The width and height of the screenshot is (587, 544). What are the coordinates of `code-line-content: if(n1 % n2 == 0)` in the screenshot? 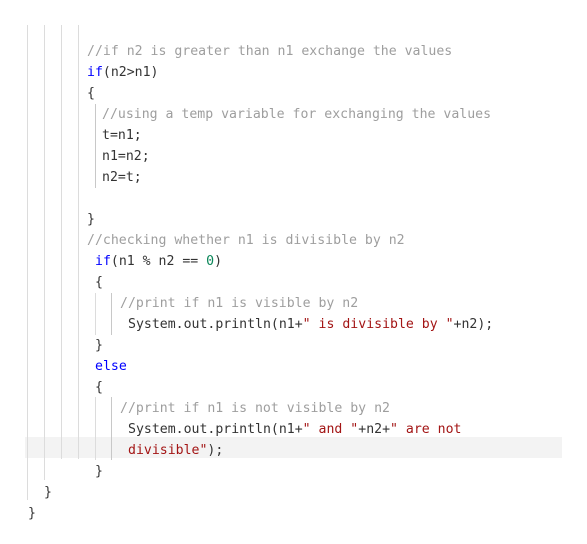 It's located at (158, 261).